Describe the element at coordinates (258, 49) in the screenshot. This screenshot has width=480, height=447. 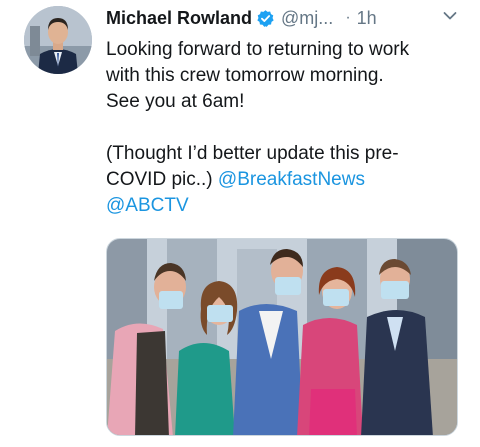
I see `text-line: Looking forward to returning to work` at that location.